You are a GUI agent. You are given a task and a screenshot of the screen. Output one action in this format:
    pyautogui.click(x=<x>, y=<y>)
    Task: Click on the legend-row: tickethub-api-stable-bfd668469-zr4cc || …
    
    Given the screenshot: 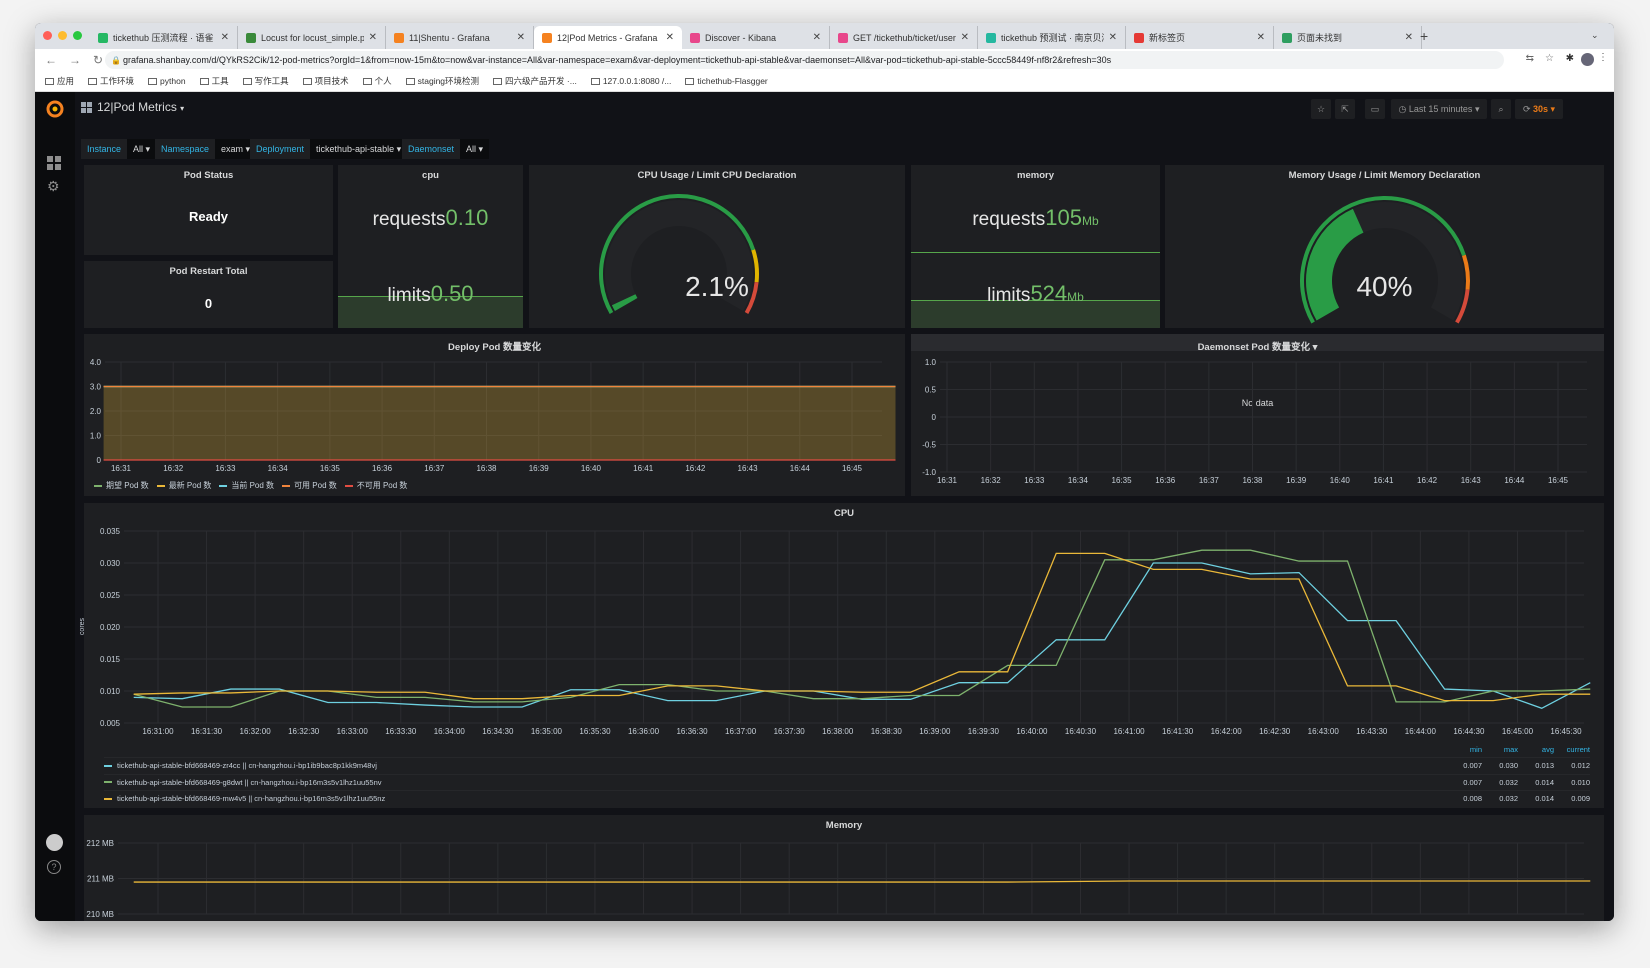 What is the action you would take?
    pyautogui.click(x=847, y=765)
    